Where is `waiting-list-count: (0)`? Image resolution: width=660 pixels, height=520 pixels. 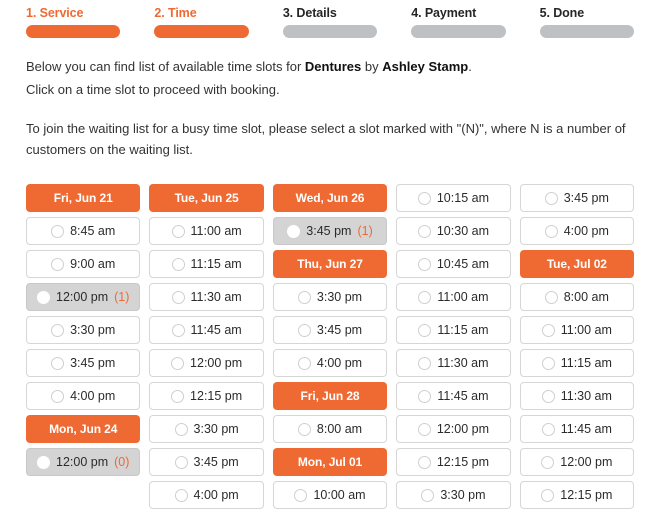 waiting-list-count: (0) is located at coordinates (122, 462).